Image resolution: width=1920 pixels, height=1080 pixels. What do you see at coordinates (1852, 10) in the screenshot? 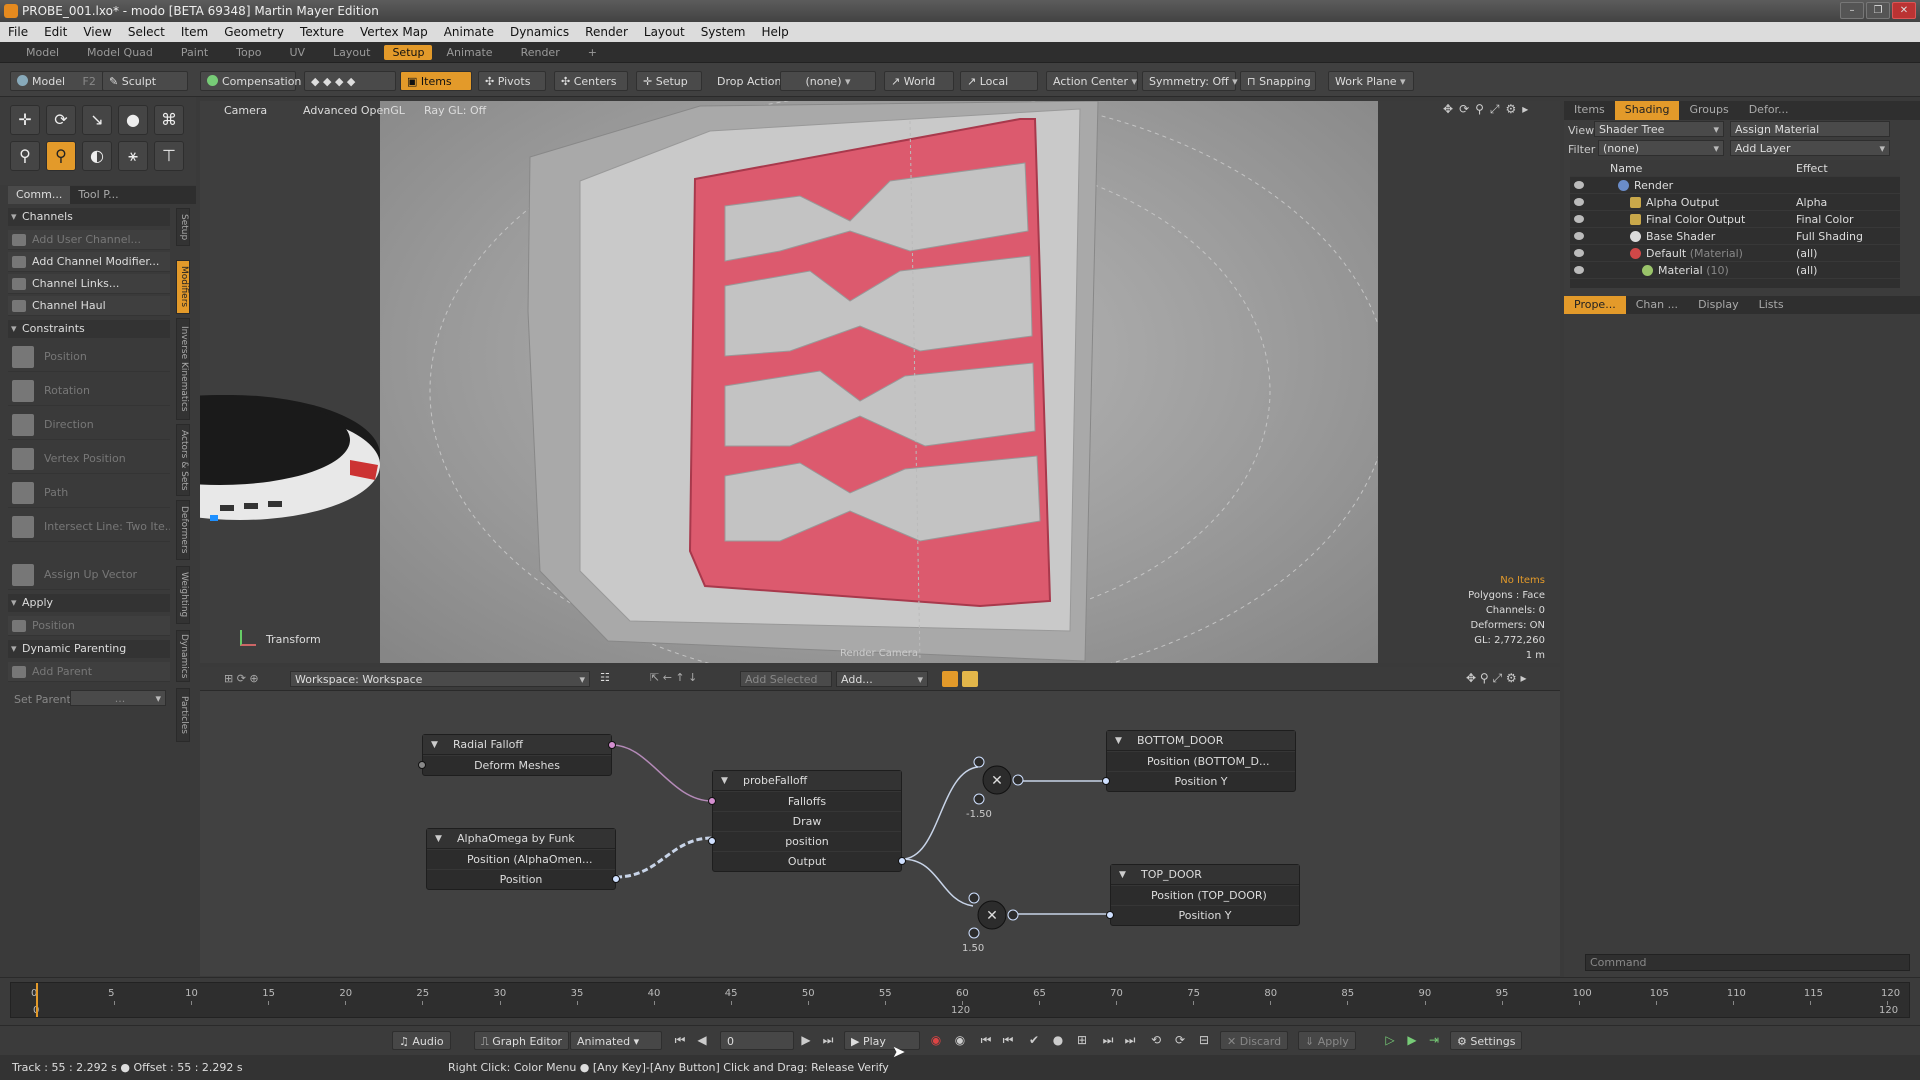
I see `minimize-button: –` at bounding box center [1852, 10].